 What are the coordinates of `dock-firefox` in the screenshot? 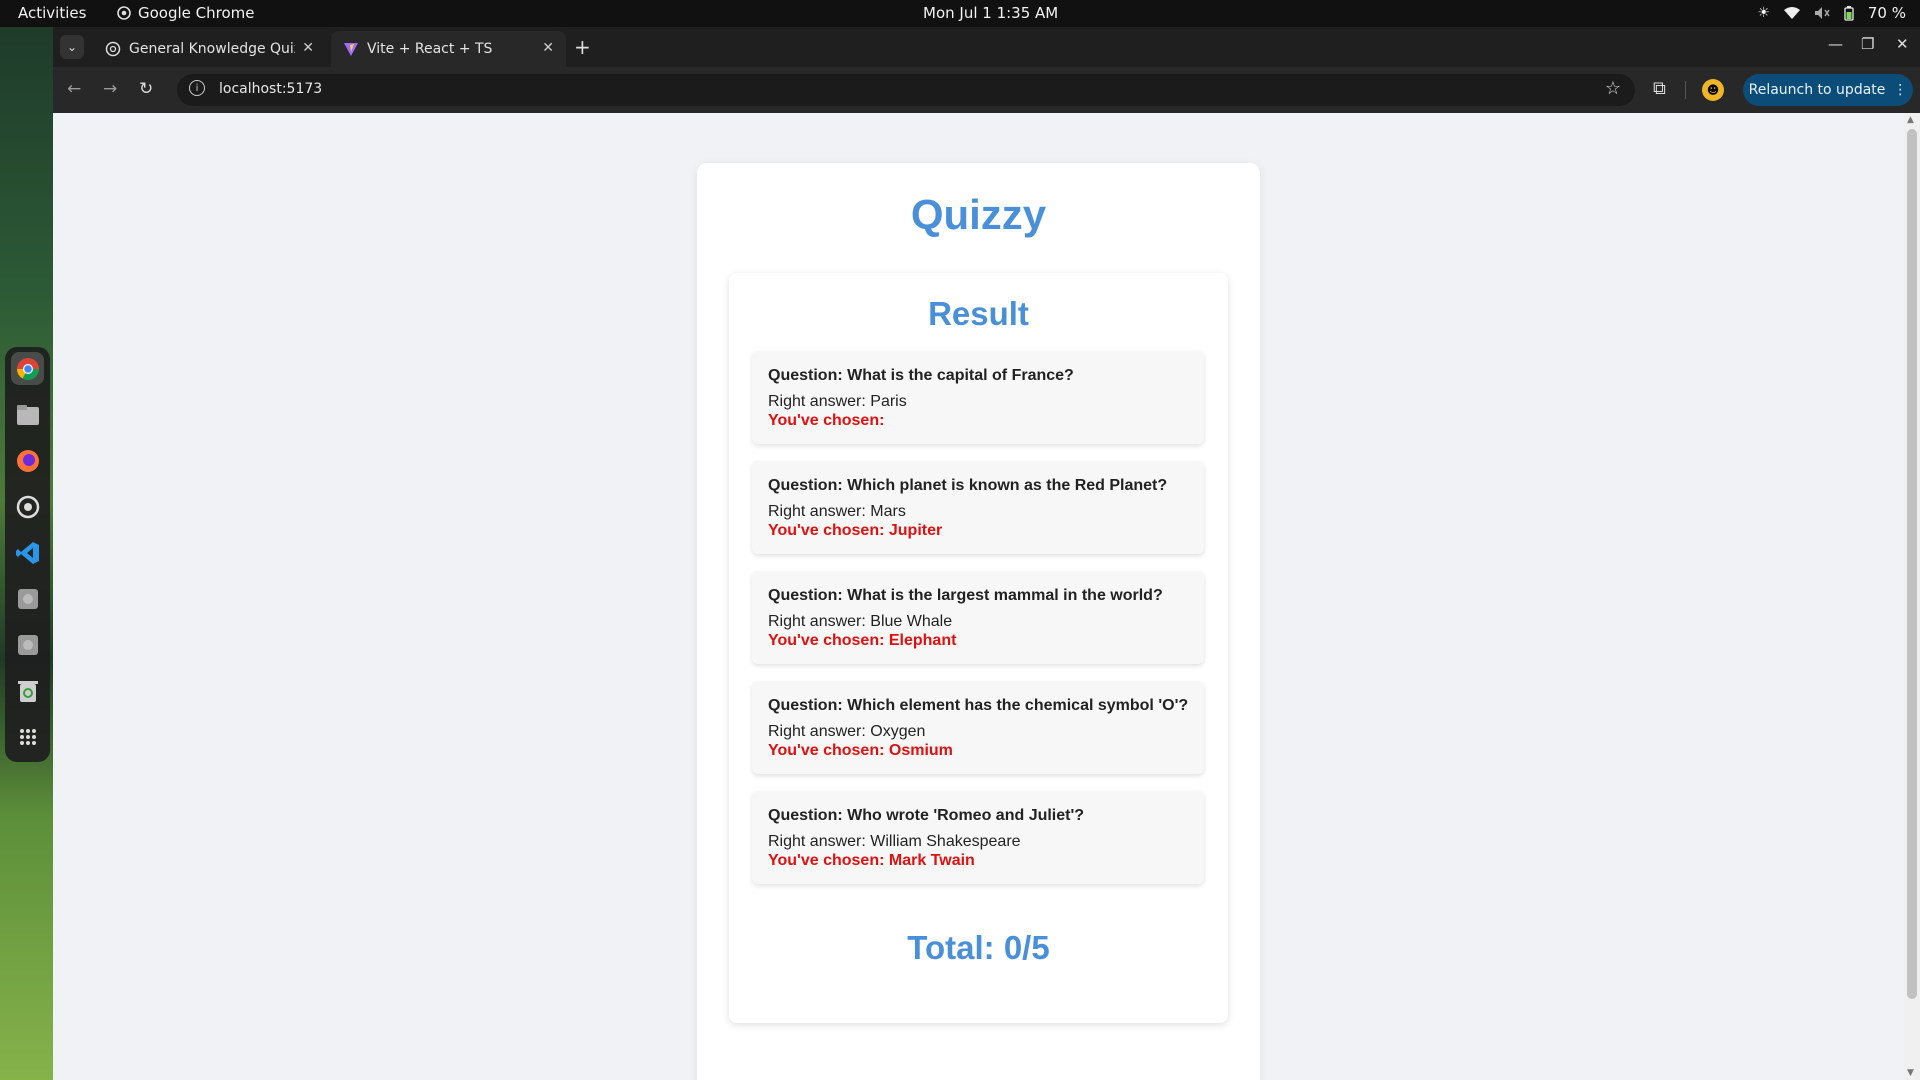 It's located at (27, 460).